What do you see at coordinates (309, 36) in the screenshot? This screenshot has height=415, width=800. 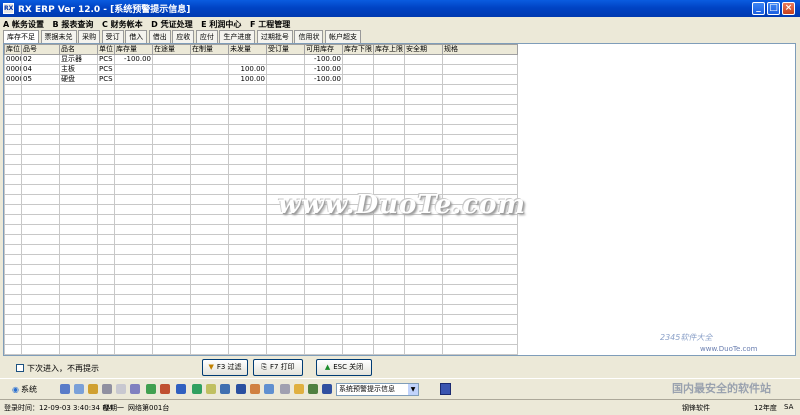 I see `tab-letter-of-credit: 信用状` at bounding box center [309, 36].